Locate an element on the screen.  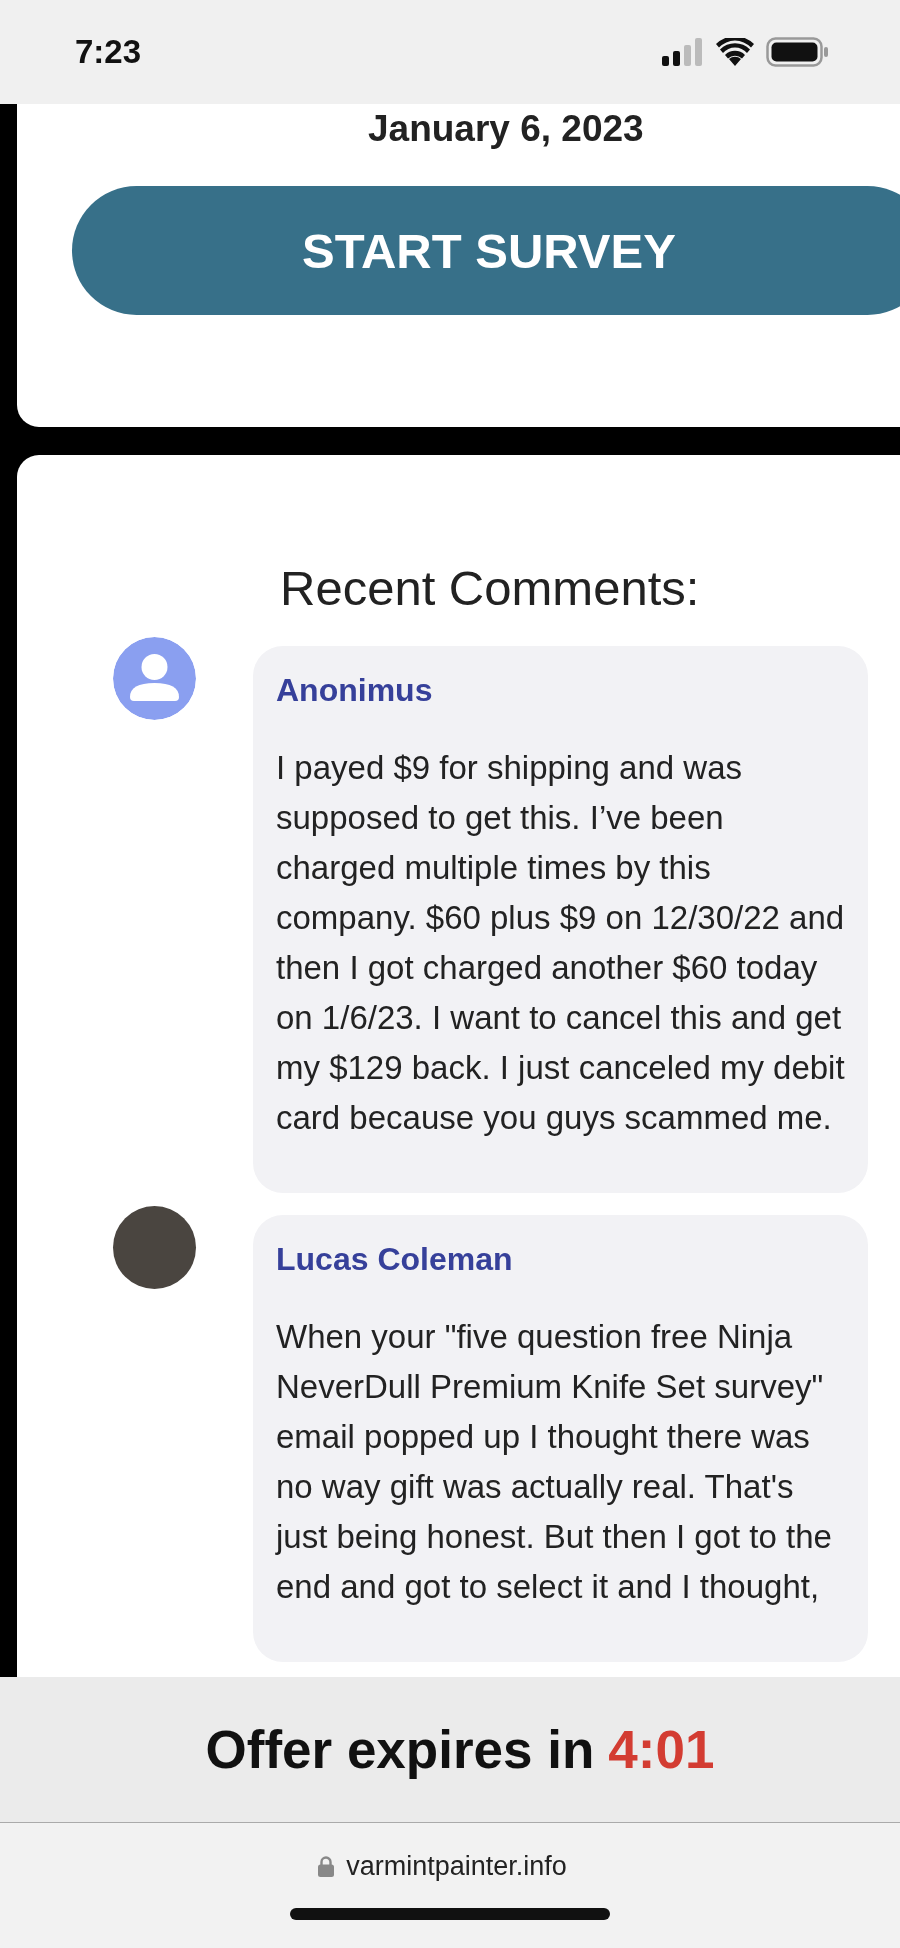
comment-text: When your "five question free Ninja NeverDull Premium Knife Set survey" email popped up I thought there was no way gift was actually real. That's just being honest. But then I got to the end and got to select it and I thought, is located at coordinates (554, 1462).